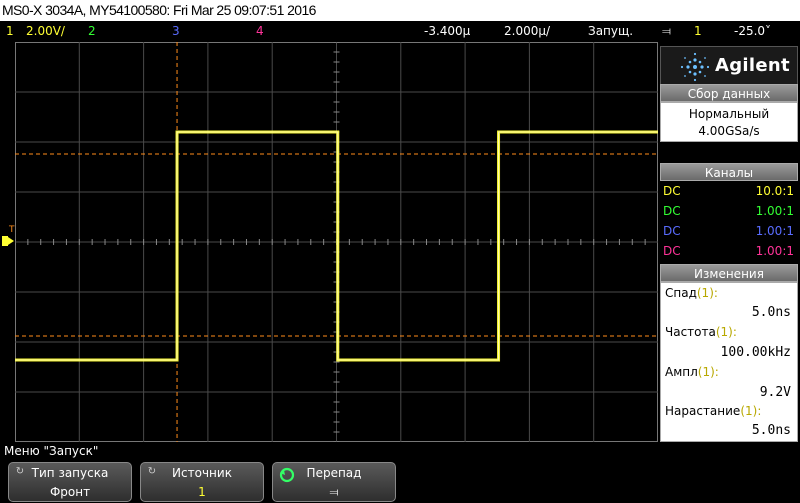  What do you see at coordinates (729, 273) in the screenshot?
I see `measurements-header: Изменения` at bounding box center [729, 273].